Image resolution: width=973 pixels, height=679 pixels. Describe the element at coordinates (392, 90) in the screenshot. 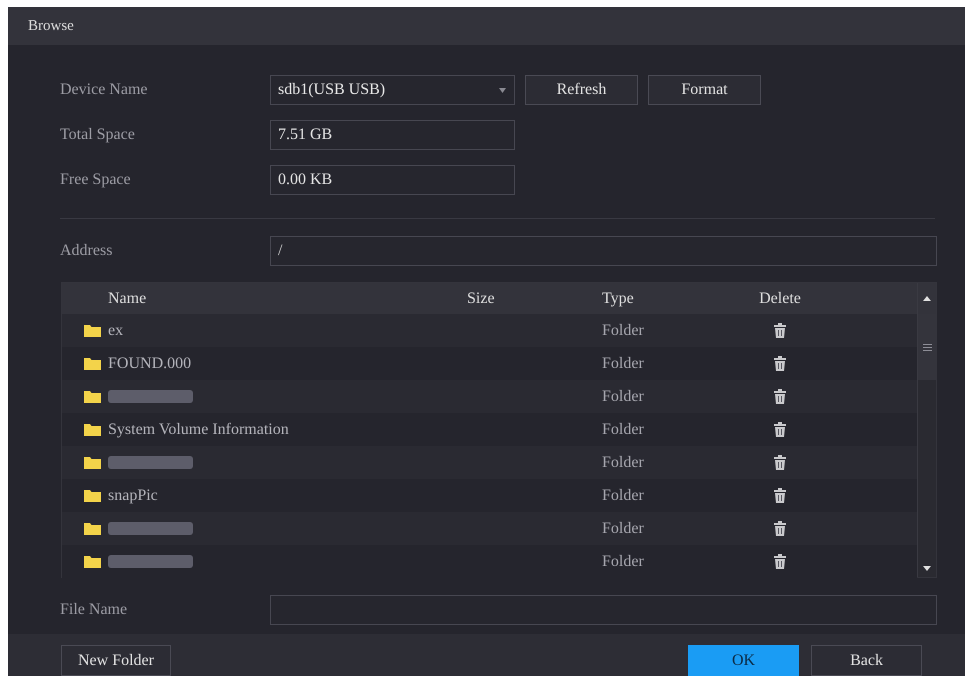

I see `device-select: sdb1(USB USB)` at that location.